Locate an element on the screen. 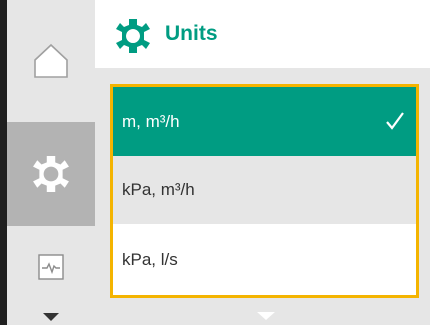 The image size is (430, 325). sidebar-item-settings is located at coordinates (51, 174).